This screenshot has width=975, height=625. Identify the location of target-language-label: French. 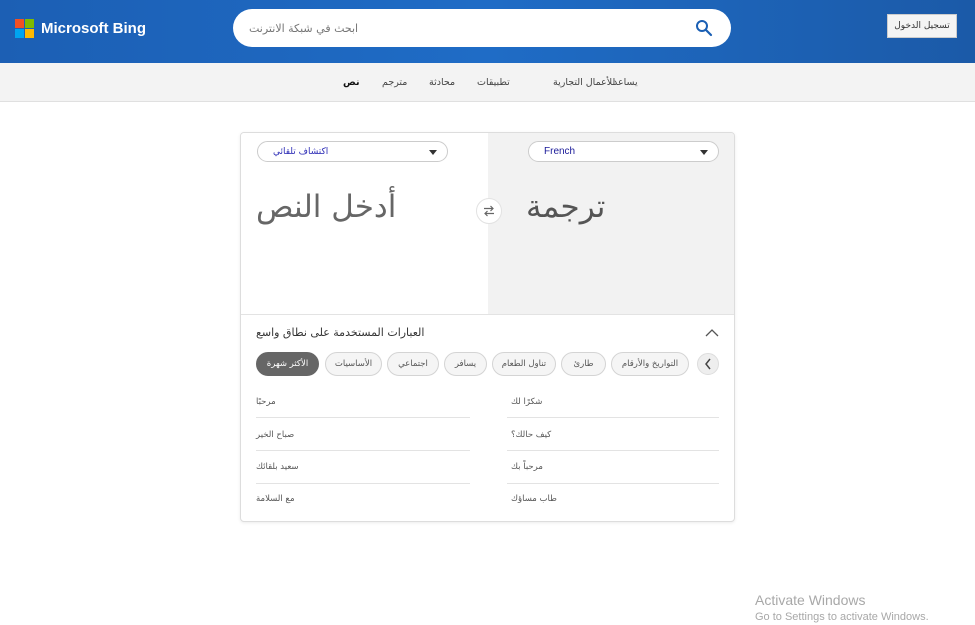
(560, 151).